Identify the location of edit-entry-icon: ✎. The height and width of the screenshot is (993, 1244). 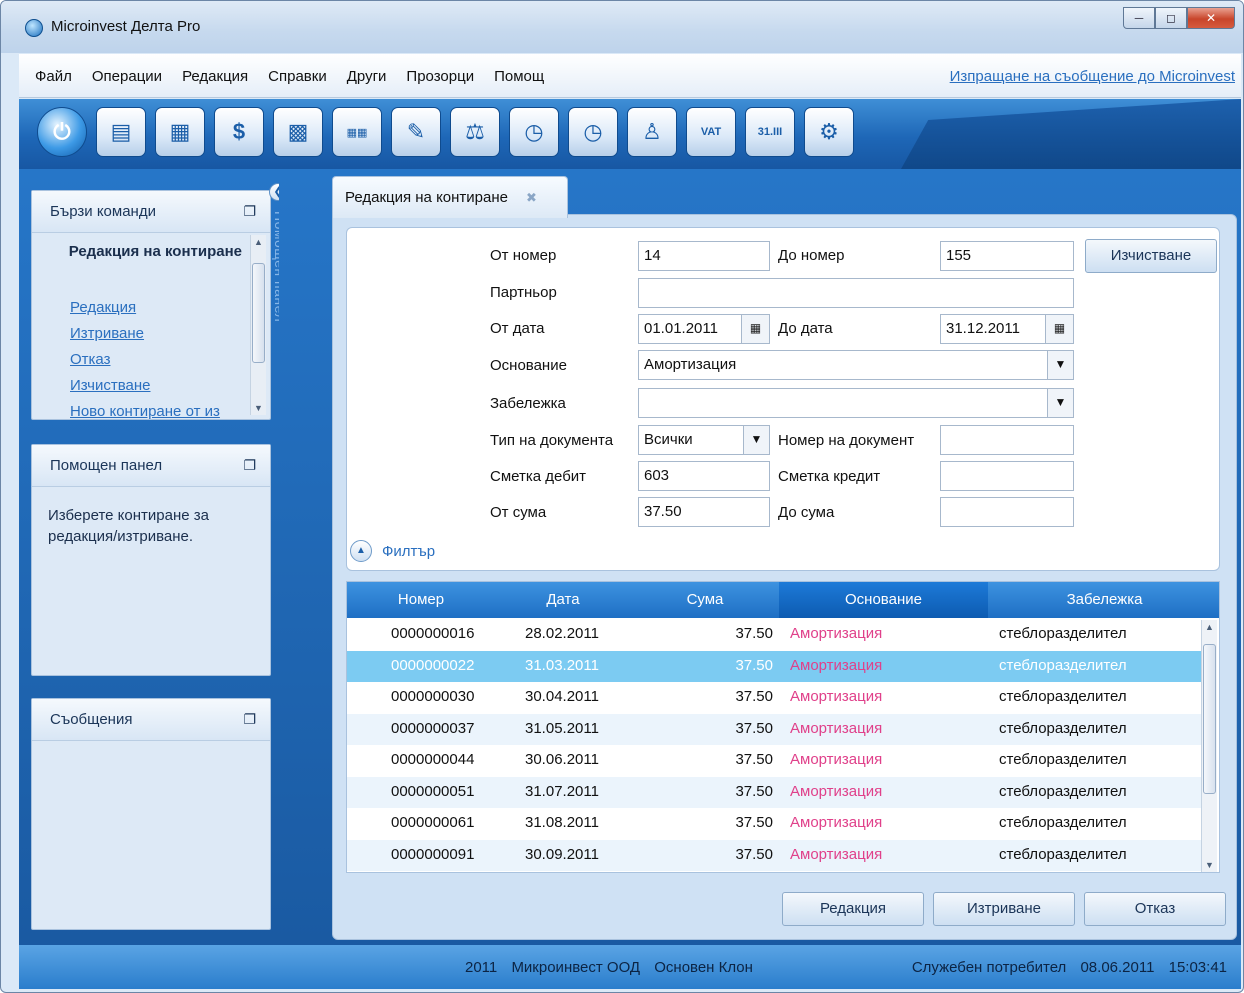
(416, 132).